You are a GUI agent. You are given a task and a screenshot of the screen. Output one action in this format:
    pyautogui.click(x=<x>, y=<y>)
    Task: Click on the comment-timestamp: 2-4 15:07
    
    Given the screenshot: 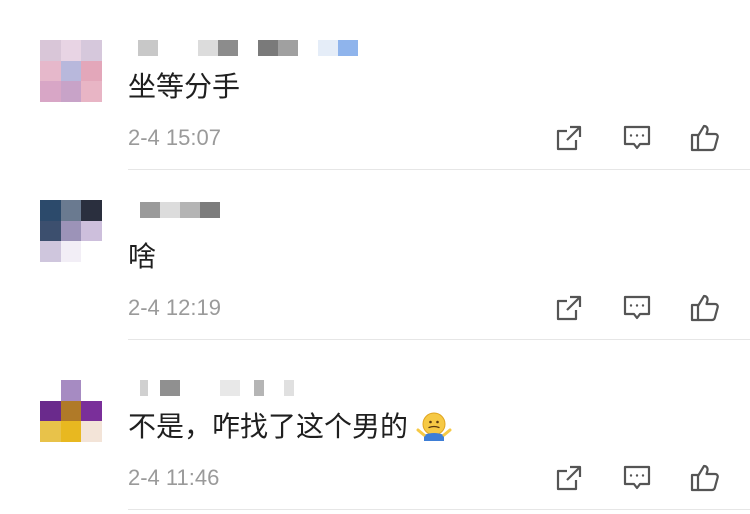 What is the action you would take?
    pyautogui.click(x=174, y=137)
    